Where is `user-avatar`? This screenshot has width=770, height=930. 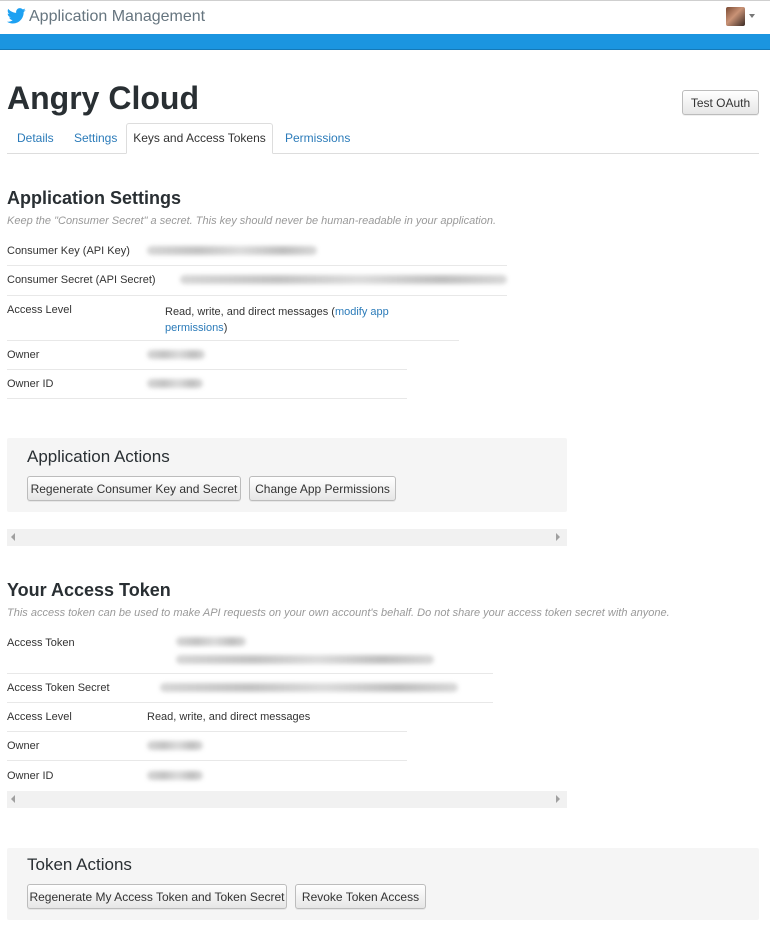
user-avatar is located at coordinates (735, 16).